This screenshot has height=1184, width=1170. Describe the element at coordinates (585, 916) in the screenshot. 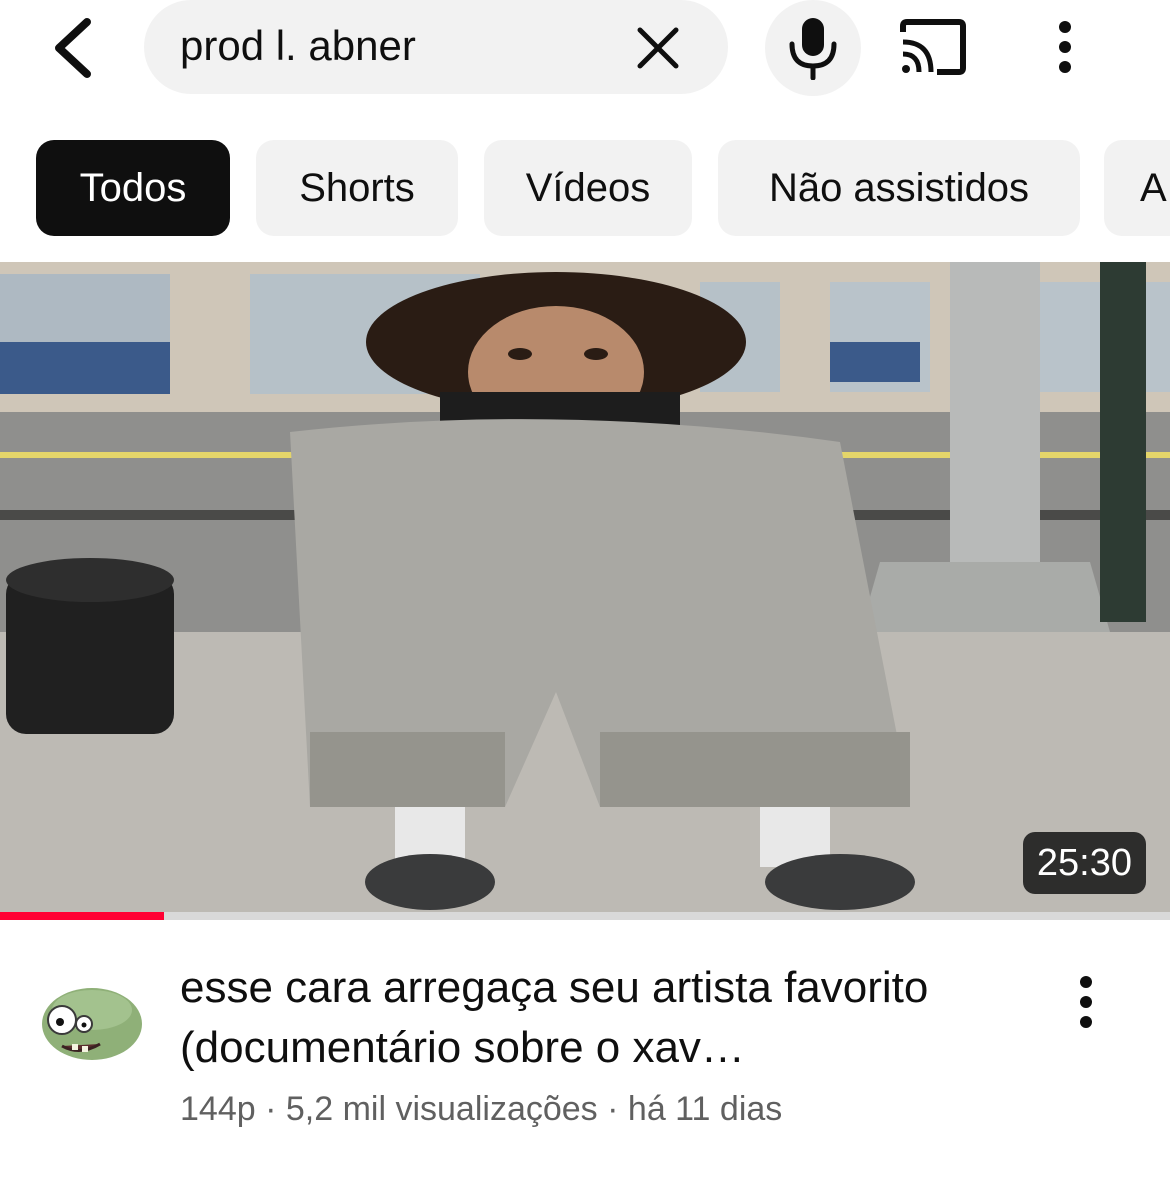

I see `watch-progress-bar` at that location.